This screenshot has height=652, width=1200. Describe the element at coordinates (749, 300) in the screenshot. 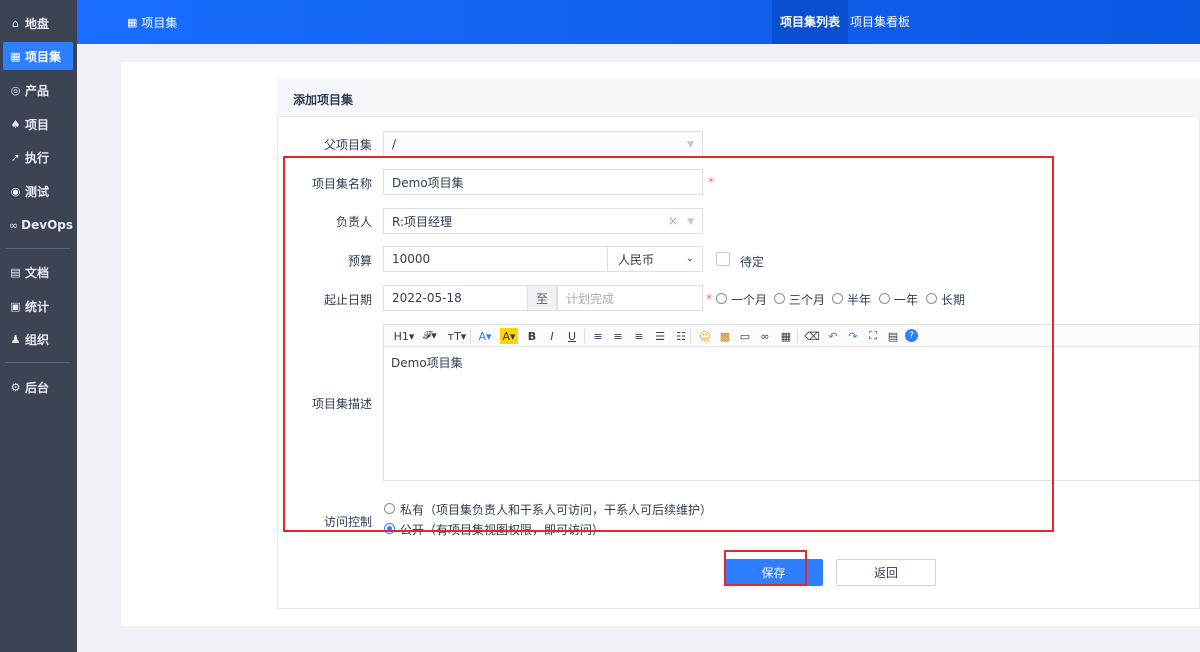

I see `quick-date-label: 一个月` at that location.